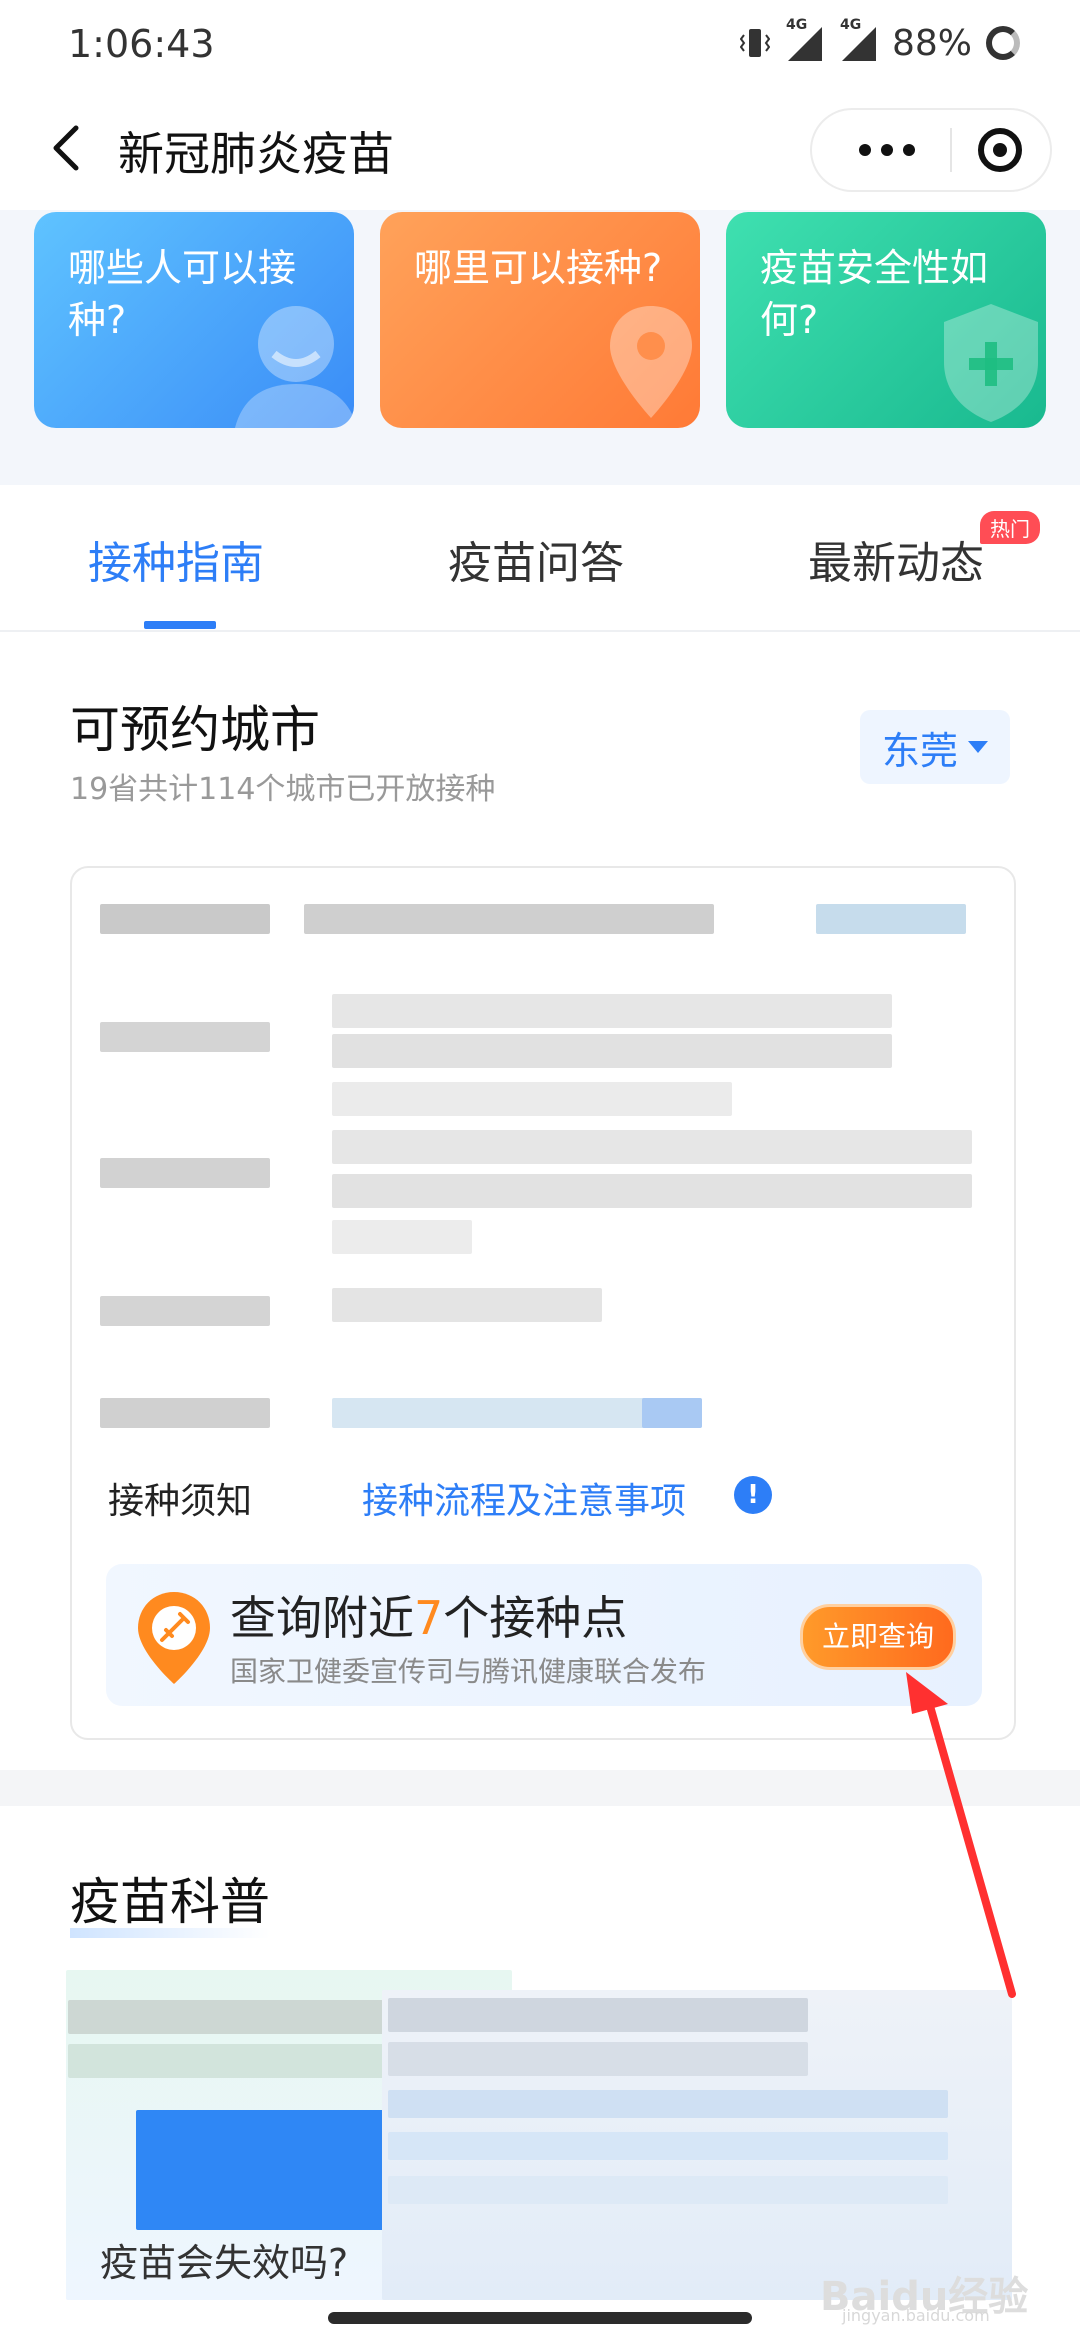 The width and height of the screenshot is (1080, 2340). I want to click on signal-icon-2: 4G, so click(858, 40).